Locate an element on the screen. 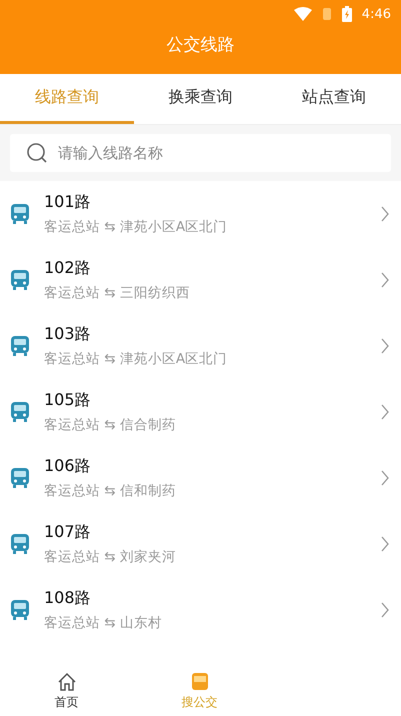 Image resolution: width=401 pixels, height=716 pixels. route-stops: 客运总站 ⇆ 山东村 is located at coordinates (103, 623).